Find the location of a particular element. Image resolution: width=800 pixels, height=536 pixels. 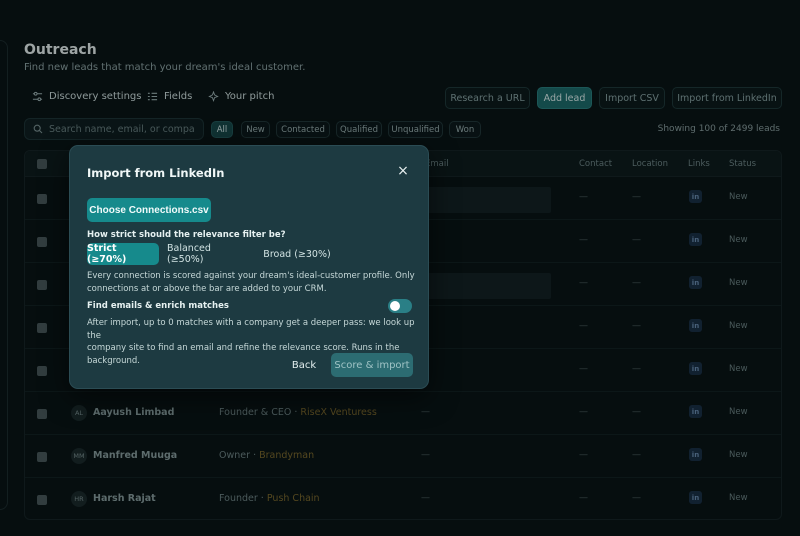

toggle-knob is located at coordinates (395, 306).